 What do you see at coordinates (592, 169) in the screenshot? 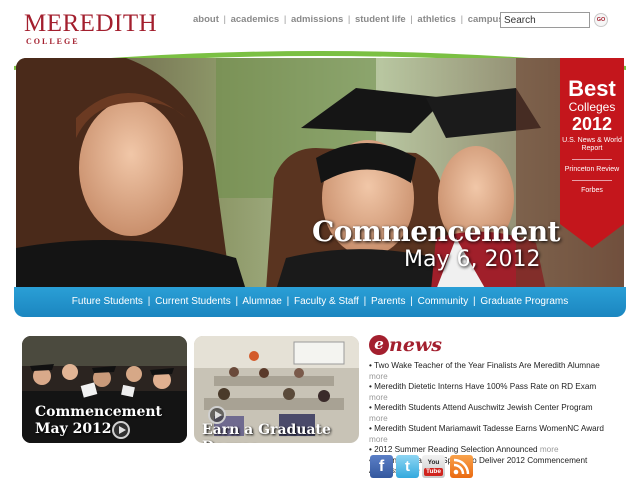
I see `award-source: Princeton Review` at bounding box center [592, 169].